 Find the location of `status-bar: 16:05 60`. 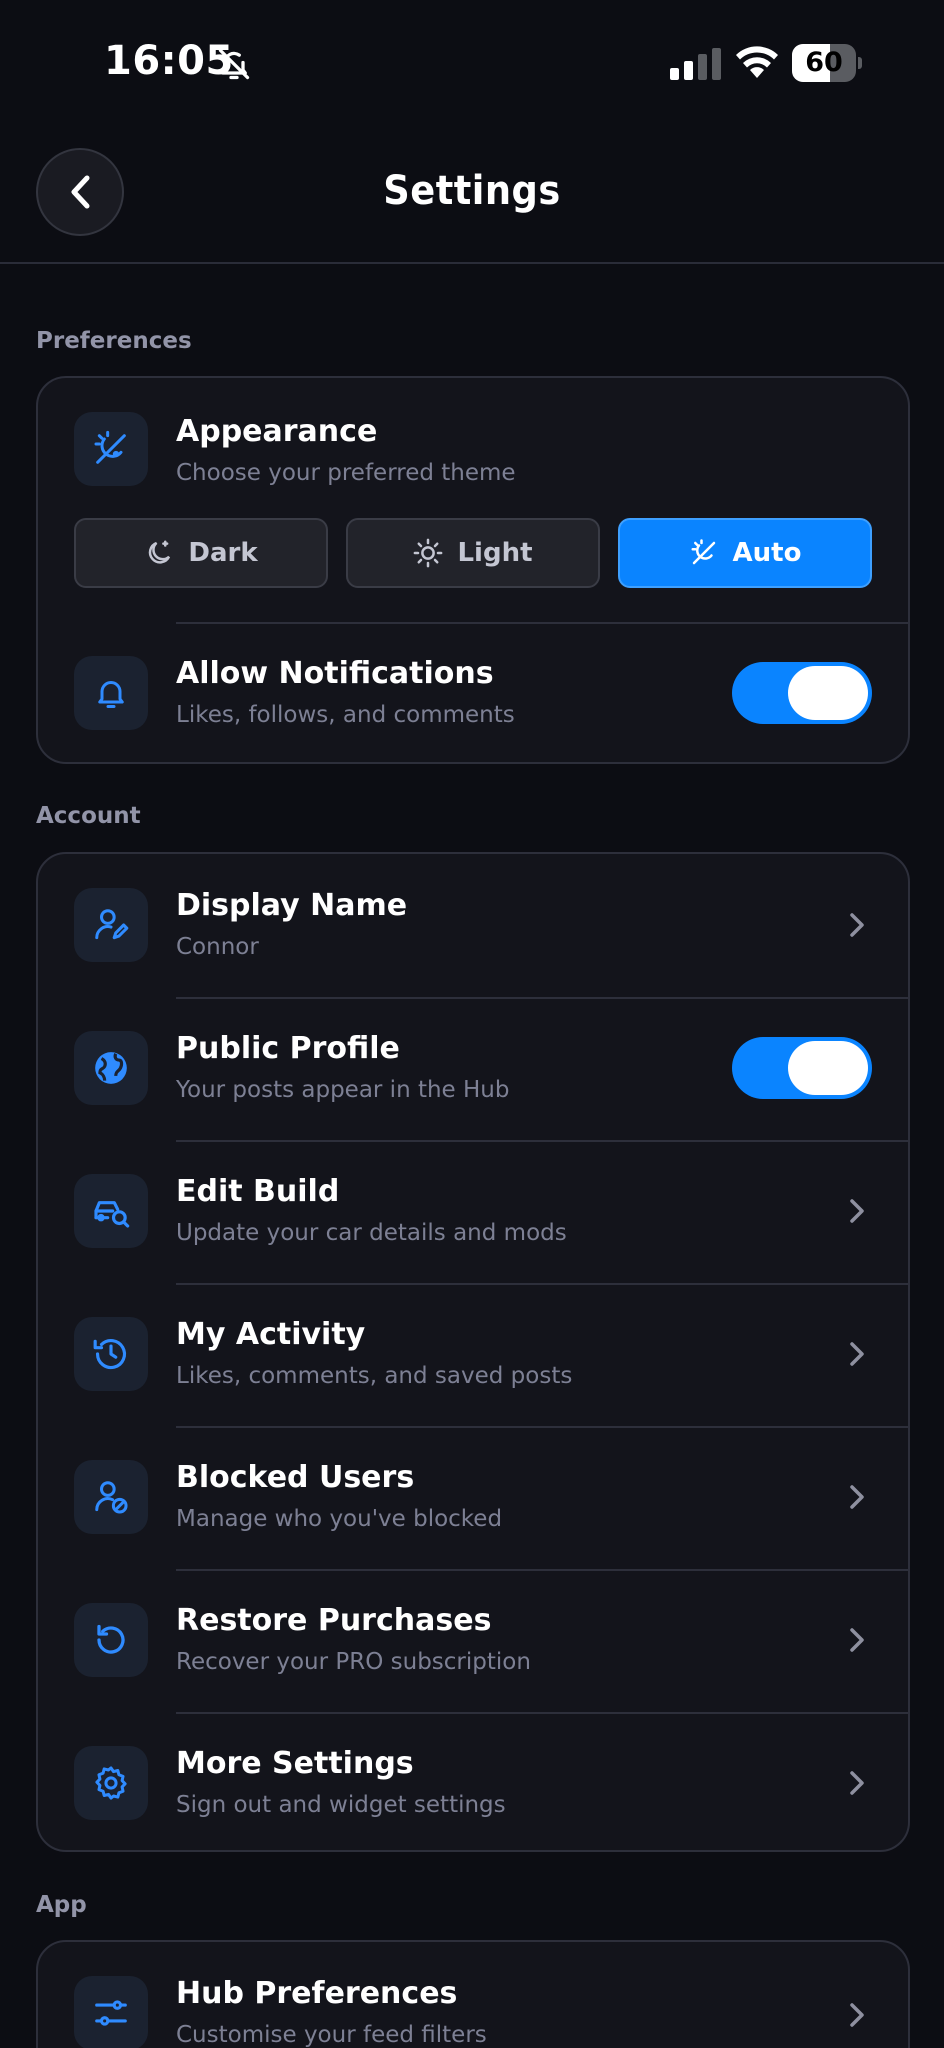

status-bar: 16:05 60 is located at coordinates (472, 64).